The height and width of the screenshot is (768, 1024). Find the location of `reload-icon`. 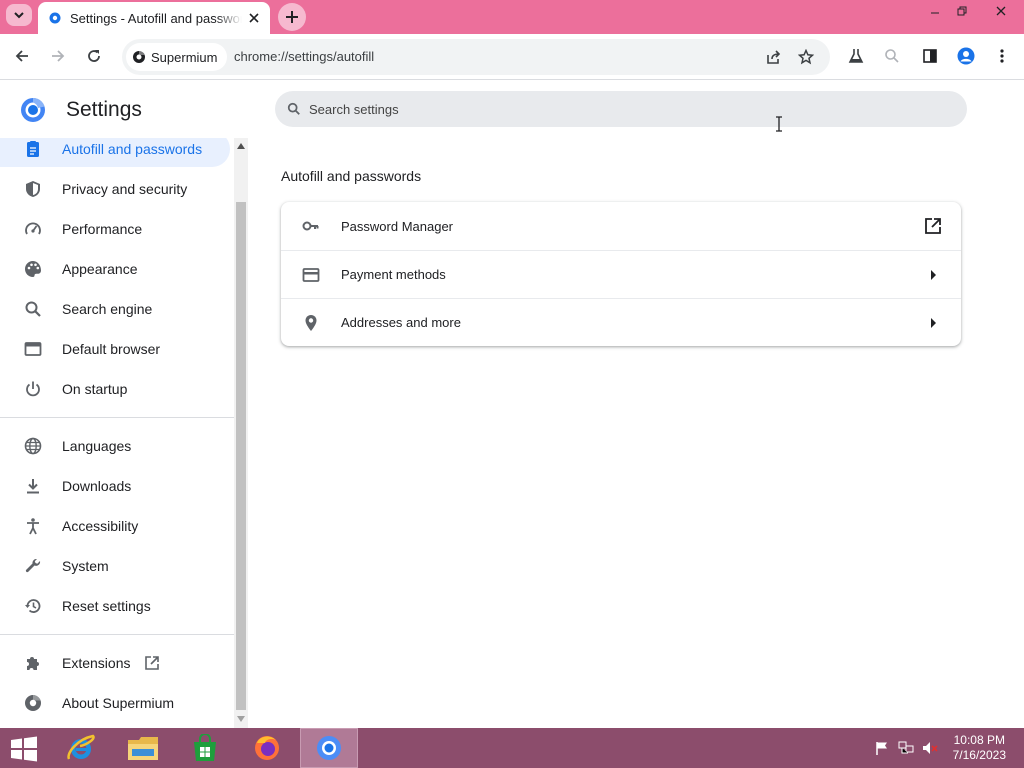

reload-icon is located at coordinates (94, 56).